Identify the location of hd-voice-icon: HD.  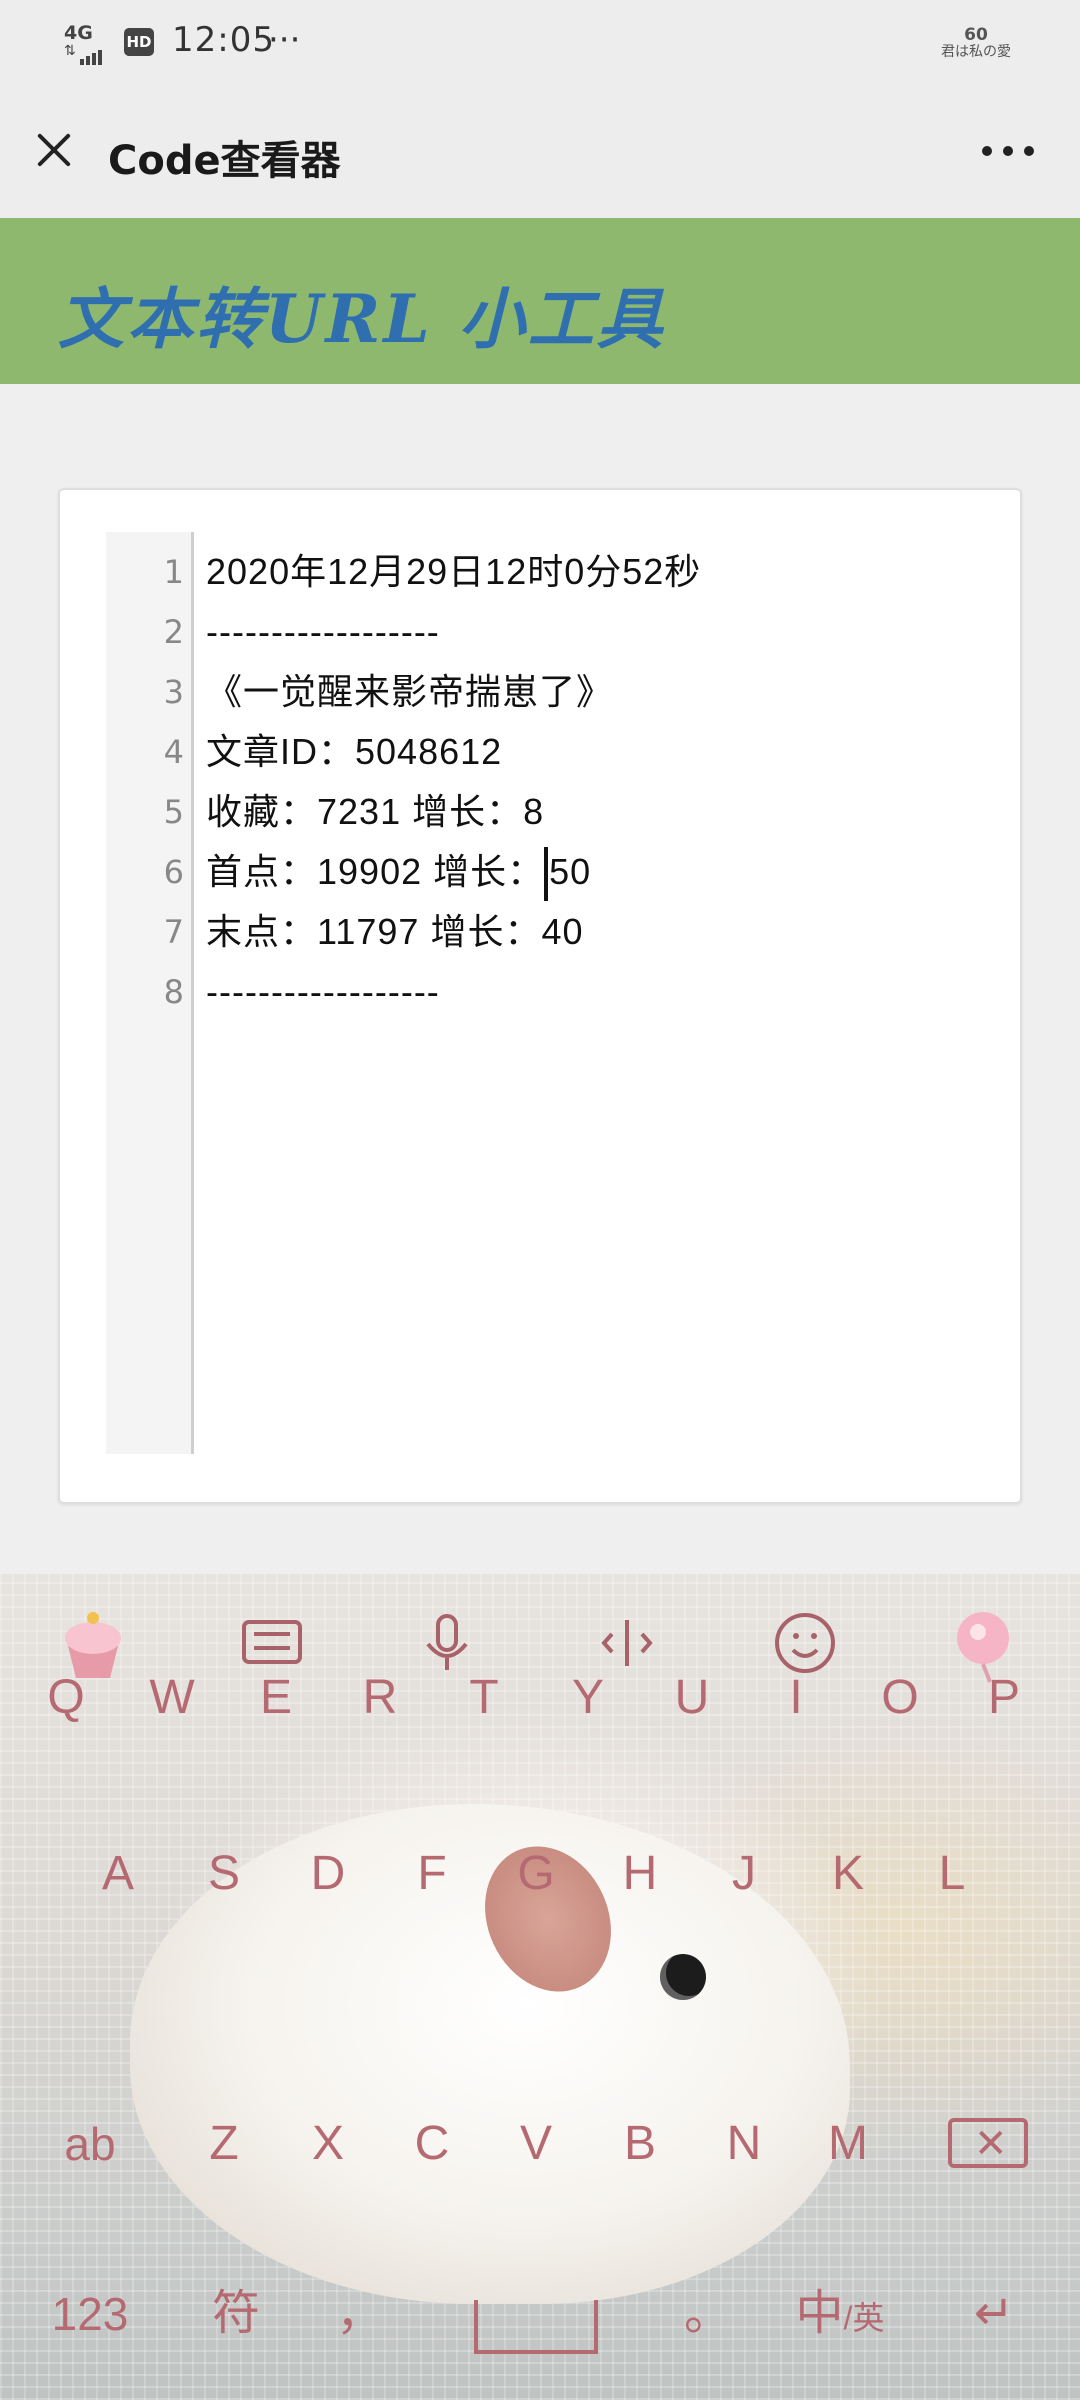
(139, 42).